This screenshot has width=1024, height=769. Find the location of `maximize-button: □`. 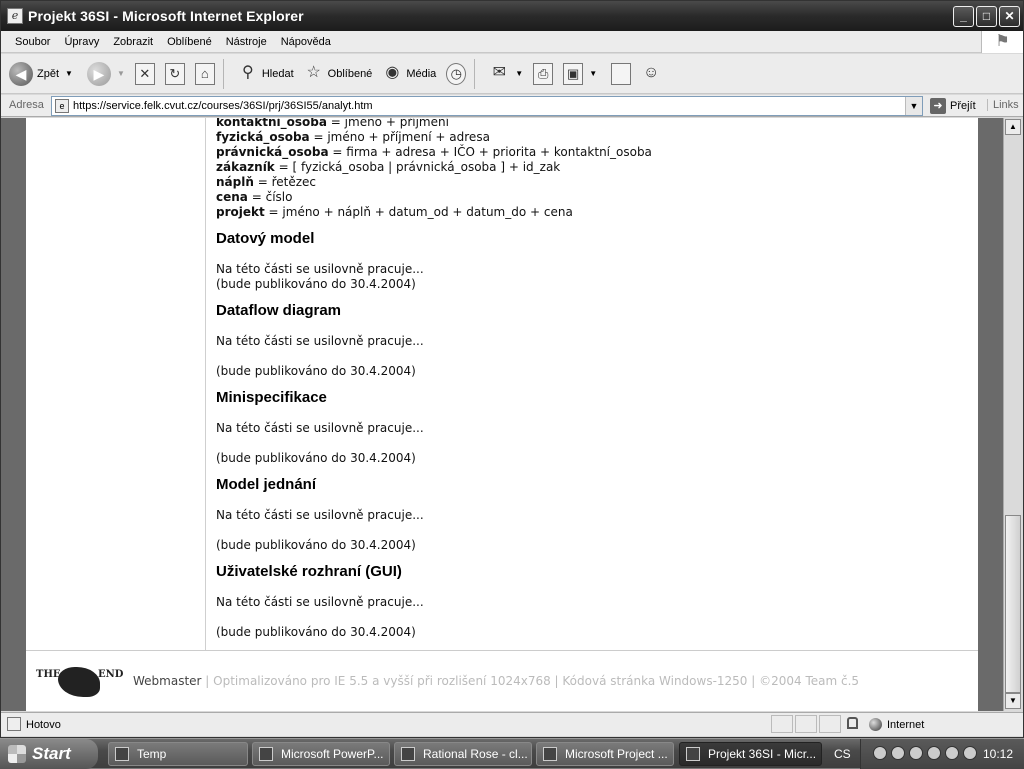

maximize-button: □ is located at coordinates (986, 16).